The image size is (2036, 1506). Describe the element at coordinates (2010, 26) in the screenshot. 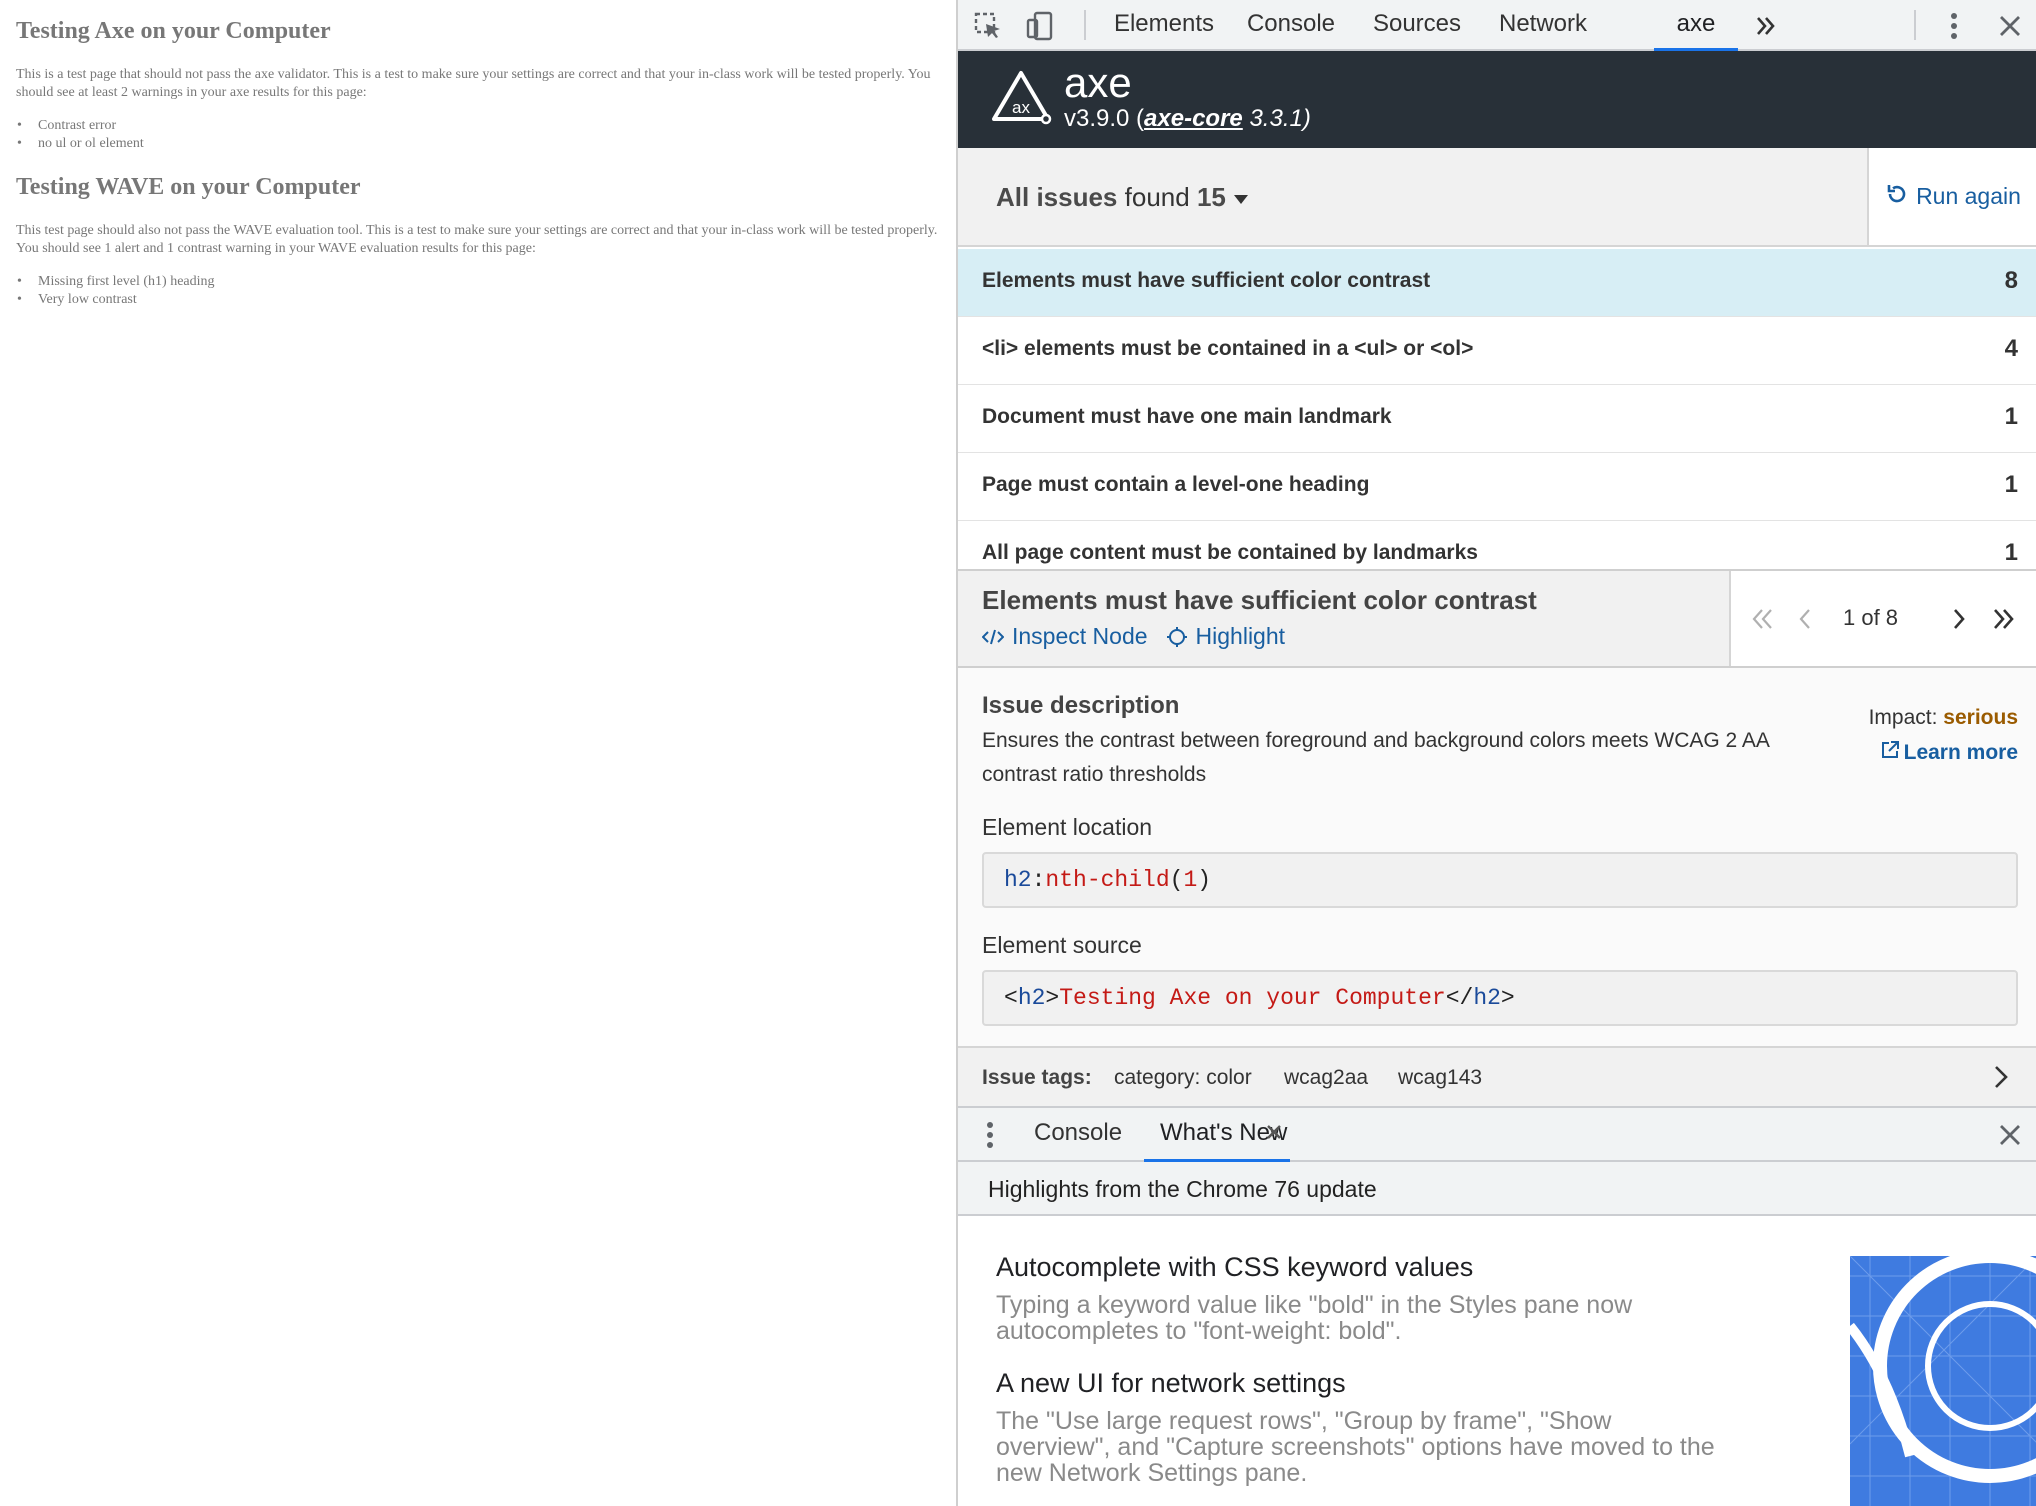

I see `close-icon` at that location.